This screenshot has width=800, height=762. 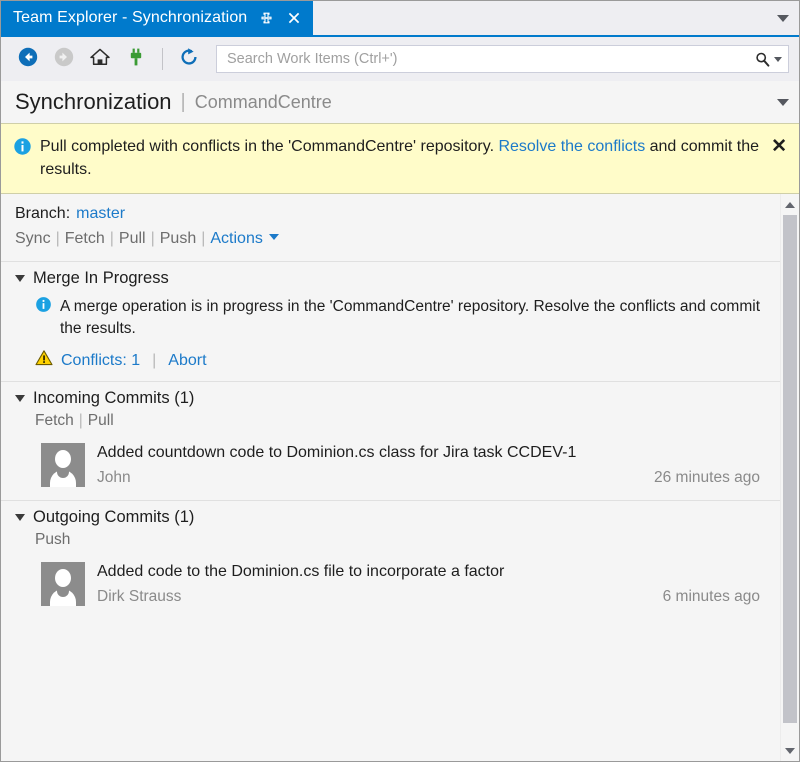 I want to click on window-dropdown-icon, so click(x=783, y=18).